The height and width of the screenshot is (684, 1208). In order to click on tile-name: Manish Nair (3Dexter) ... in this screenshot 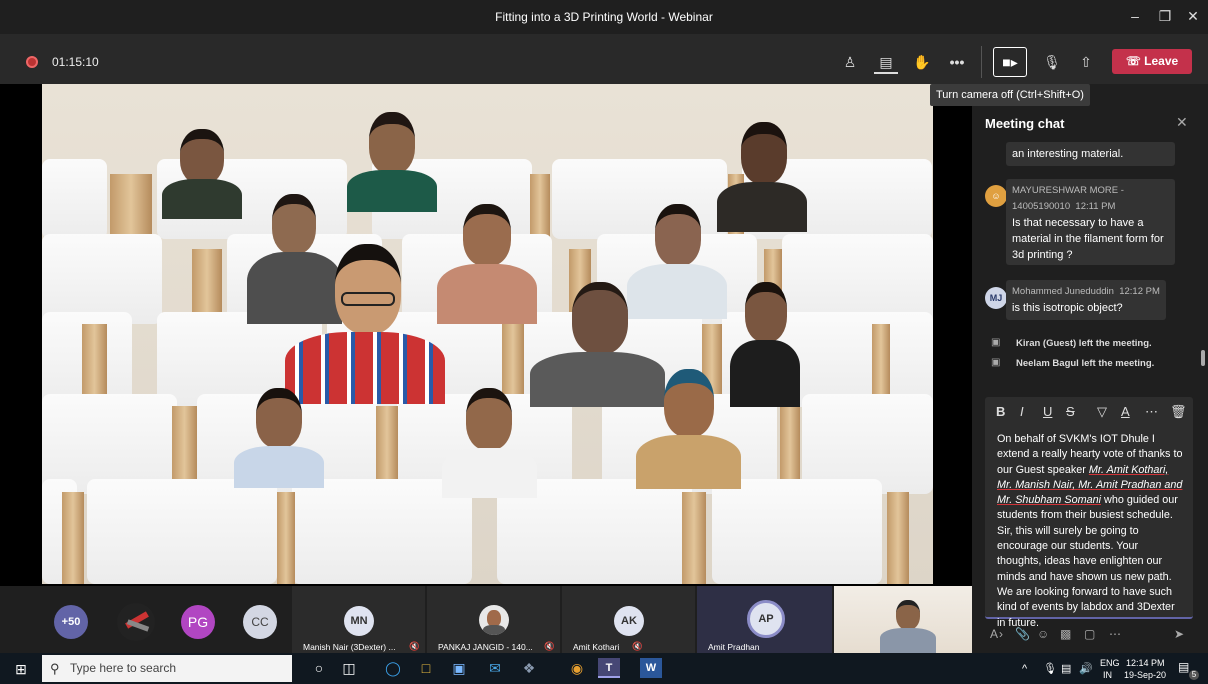, I will do `click(349, 647)`.